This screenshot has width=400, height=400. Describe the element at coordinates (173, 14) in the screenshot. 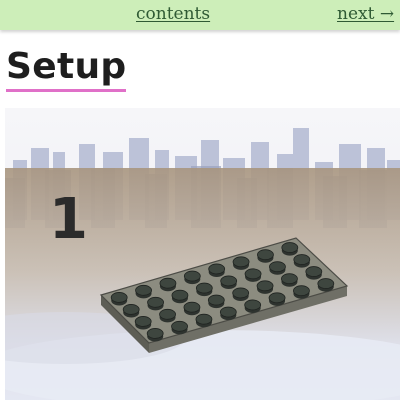

I see `contents-link: contents` at that location.